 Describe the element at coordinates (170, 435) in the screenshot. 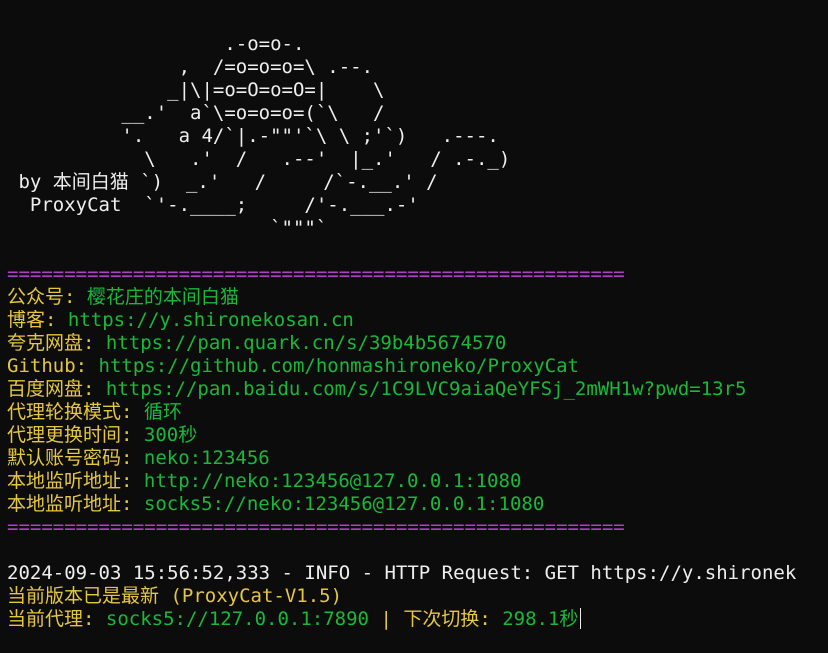

I see `info-value: 300秒` at that location.